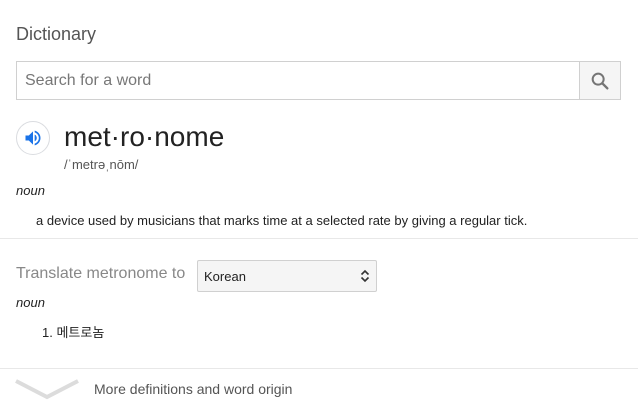 This screenshot has width=638, height=409. Describe the element at coordinates (319, 389) in the screenshot. I see `more-definitions-button: More definitions and word origin` at that location.